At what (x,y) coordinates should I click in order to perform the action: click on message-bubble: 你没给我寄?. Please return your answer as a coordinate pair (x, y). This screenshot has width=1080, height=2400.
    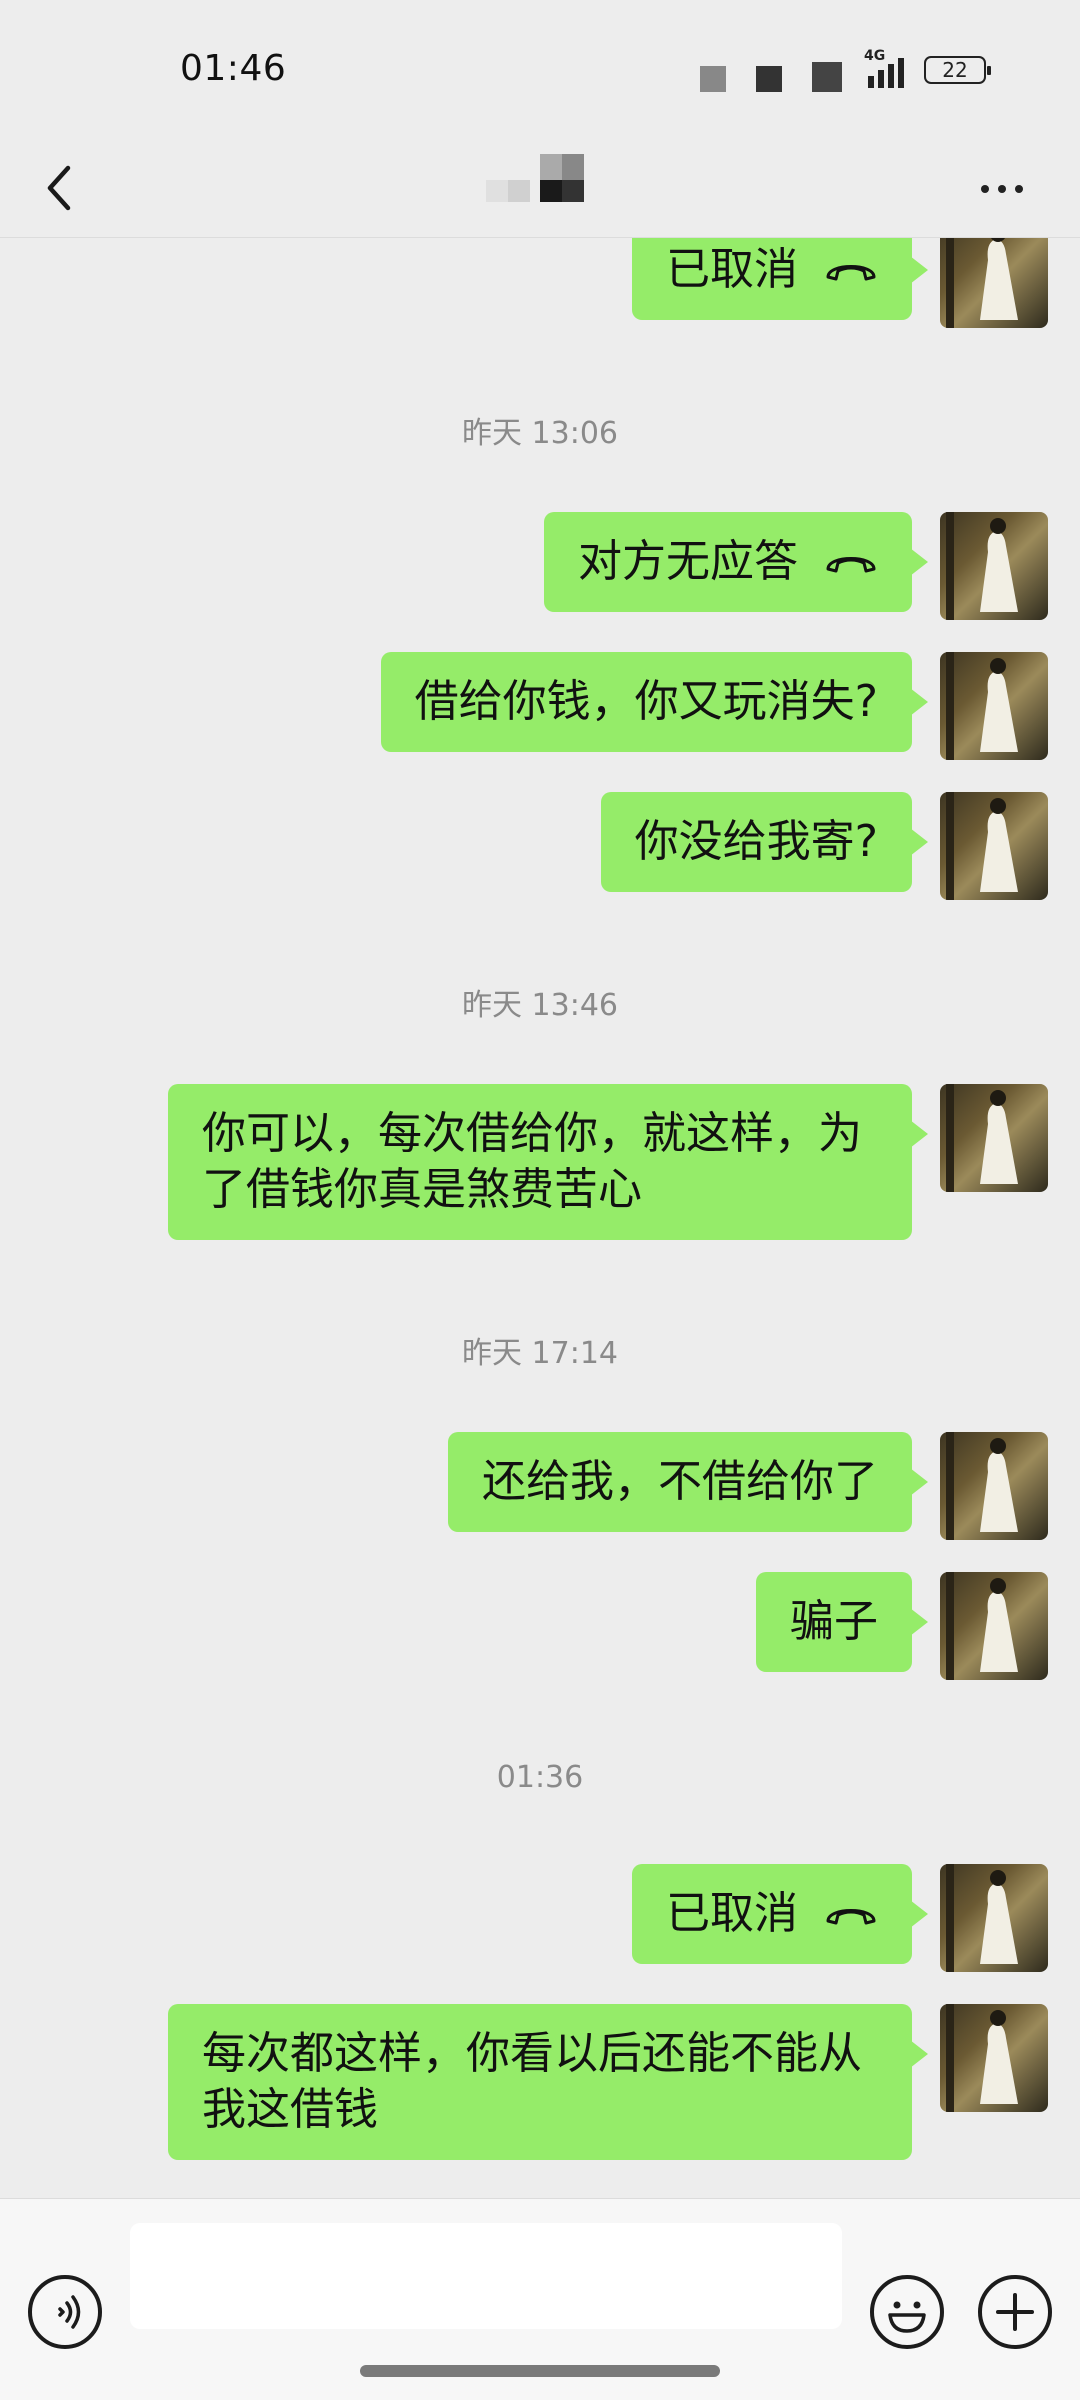
    Looking at the image, I should click on (764, 842).